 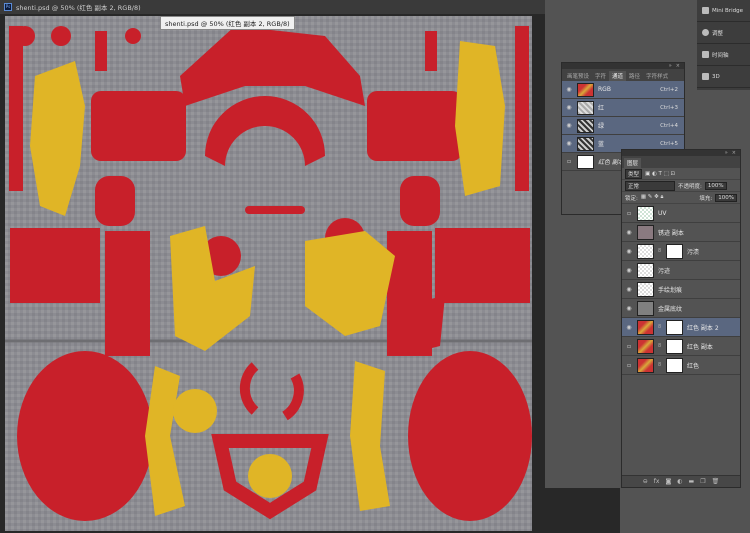 I want to click on tab-character-styles: 字符样式, so click(x=657, y=76).